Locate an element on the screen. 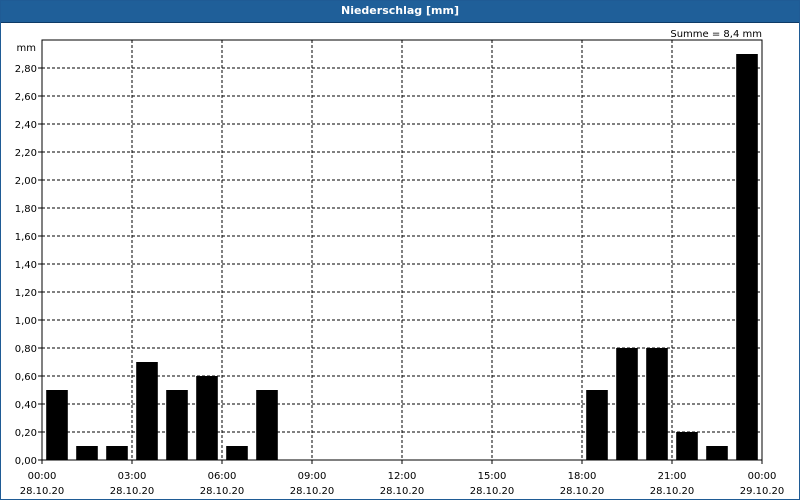 The image size is (800, 500). y-tick-label: 0,00 is located at coordinates (26, 461).